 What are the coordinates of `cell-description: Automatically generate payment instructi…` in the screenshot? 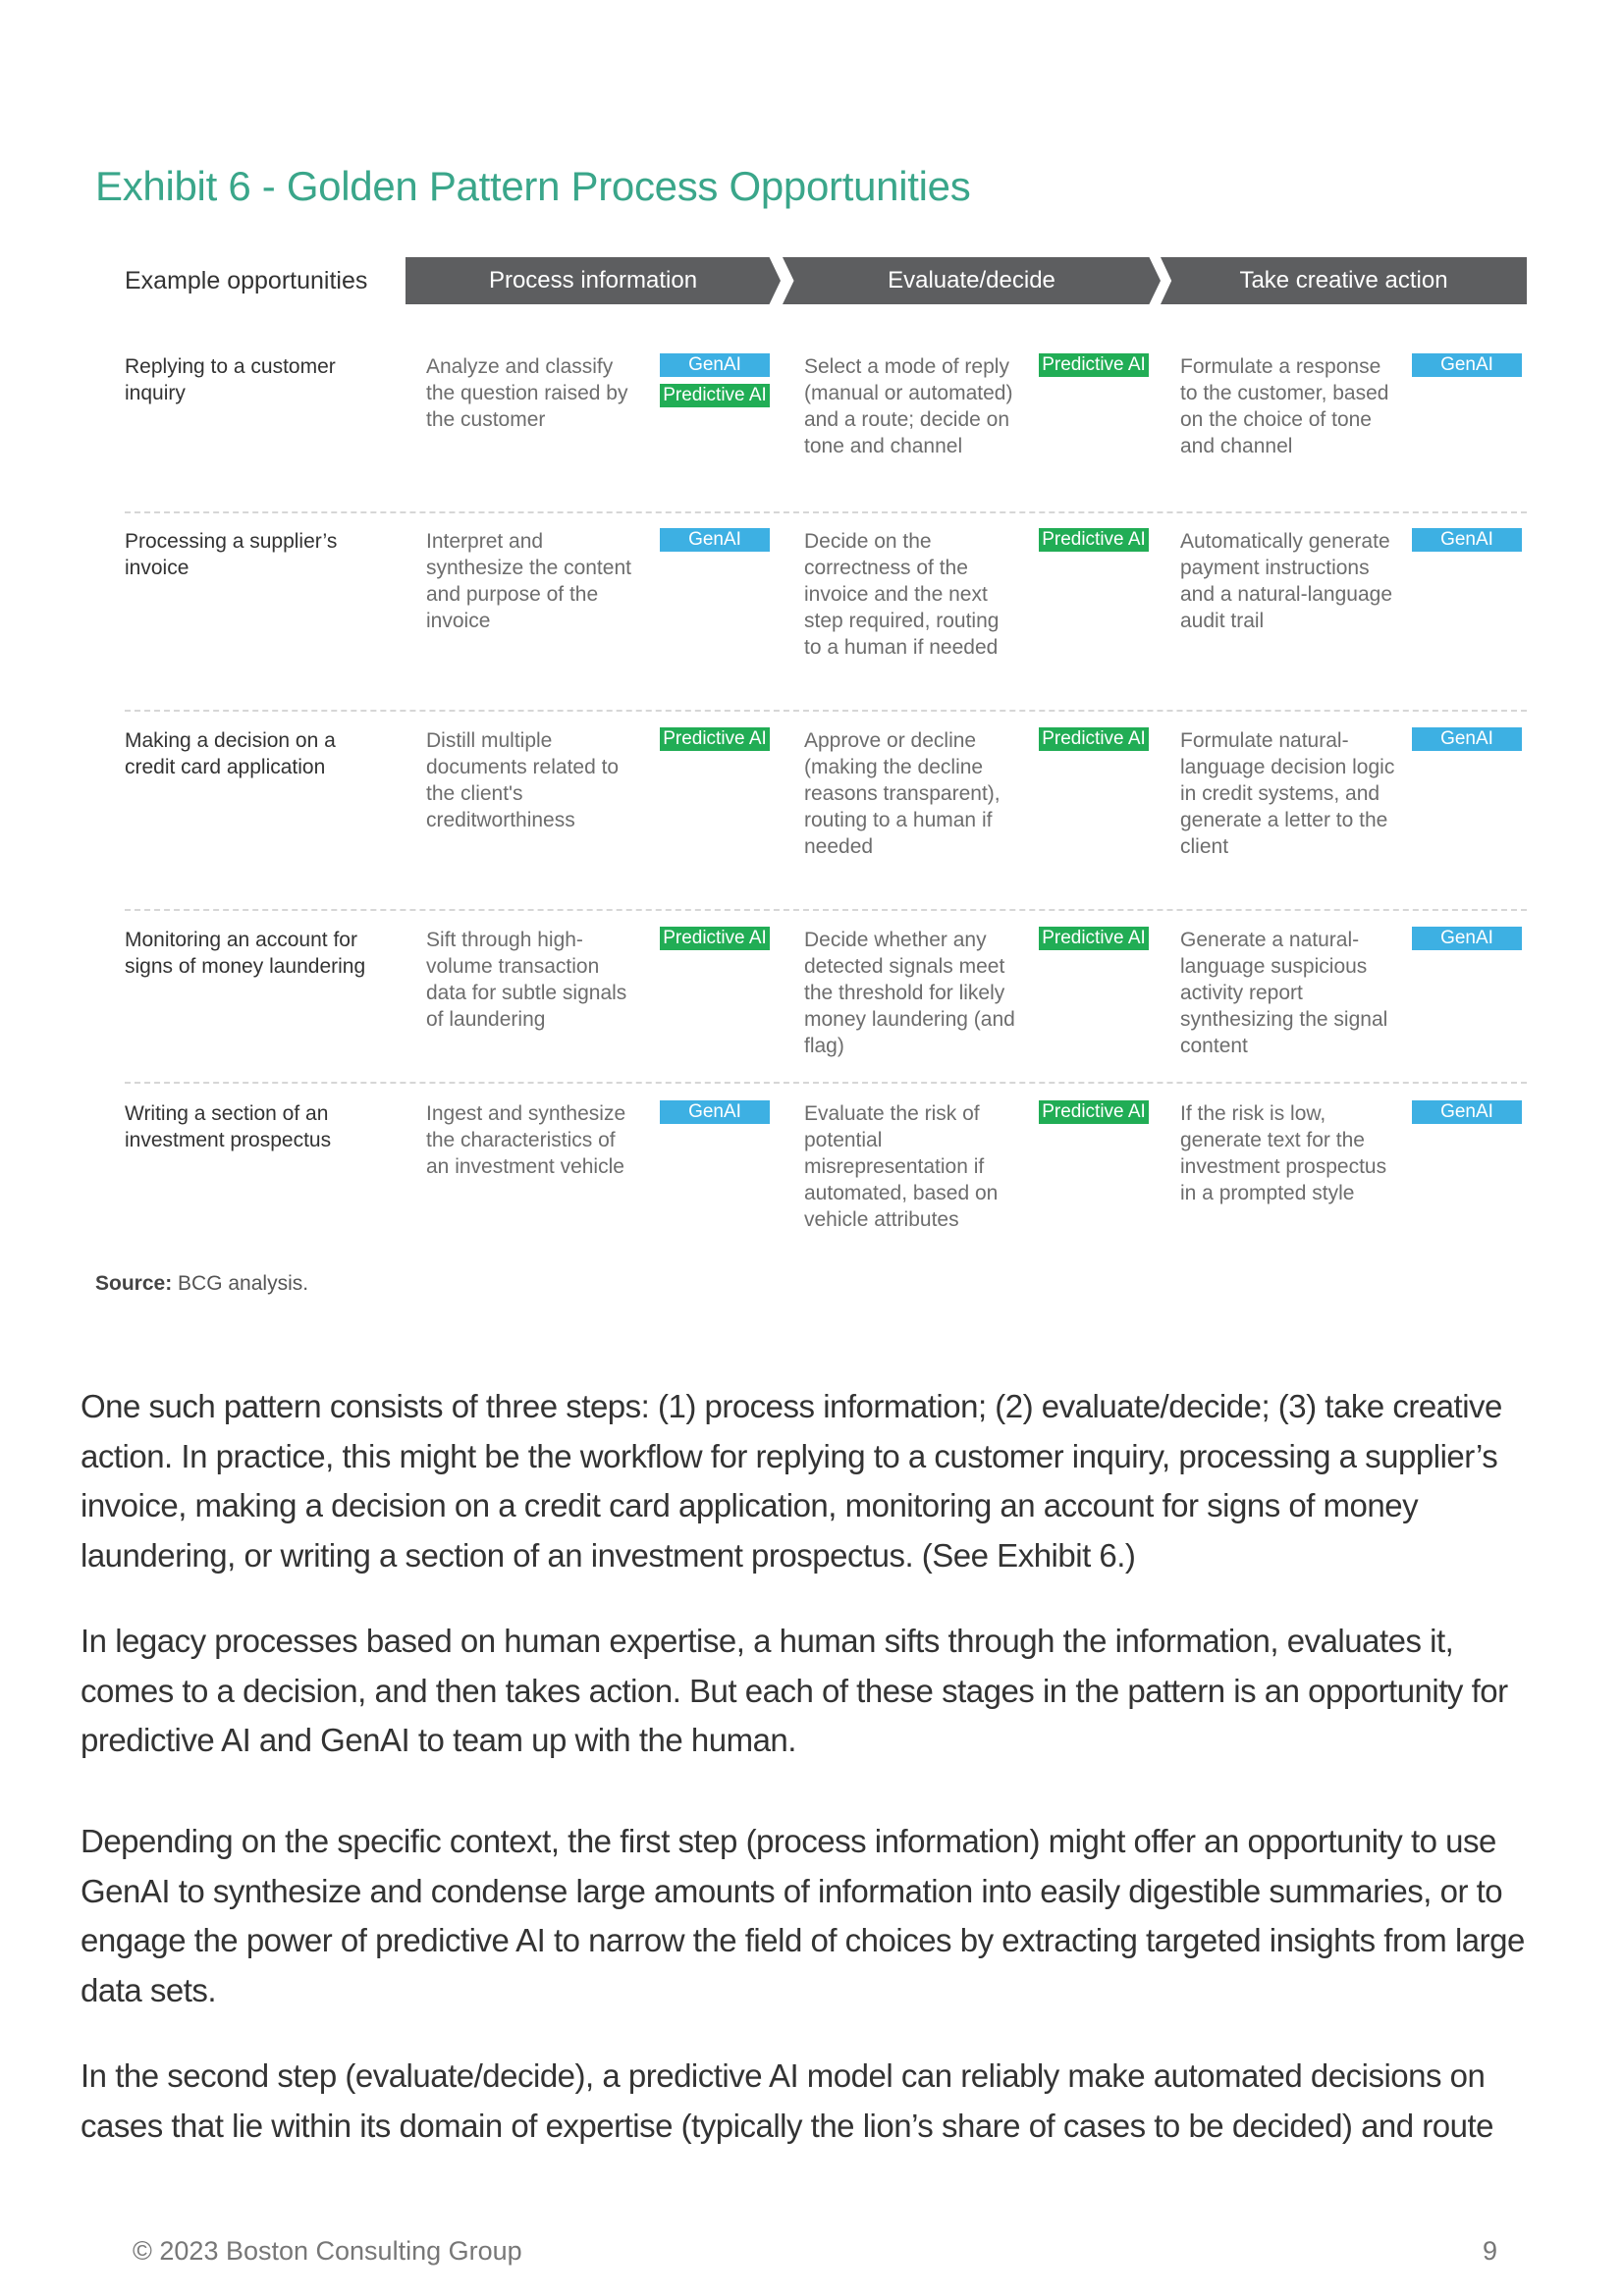 It's located at (1286, 581).